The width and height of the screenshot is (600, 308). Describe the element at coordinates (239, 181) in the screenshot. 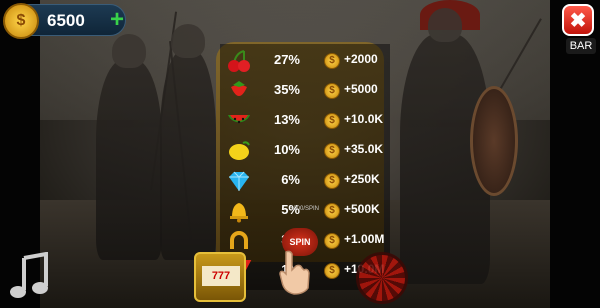

I see `diamond-icon` at that location.